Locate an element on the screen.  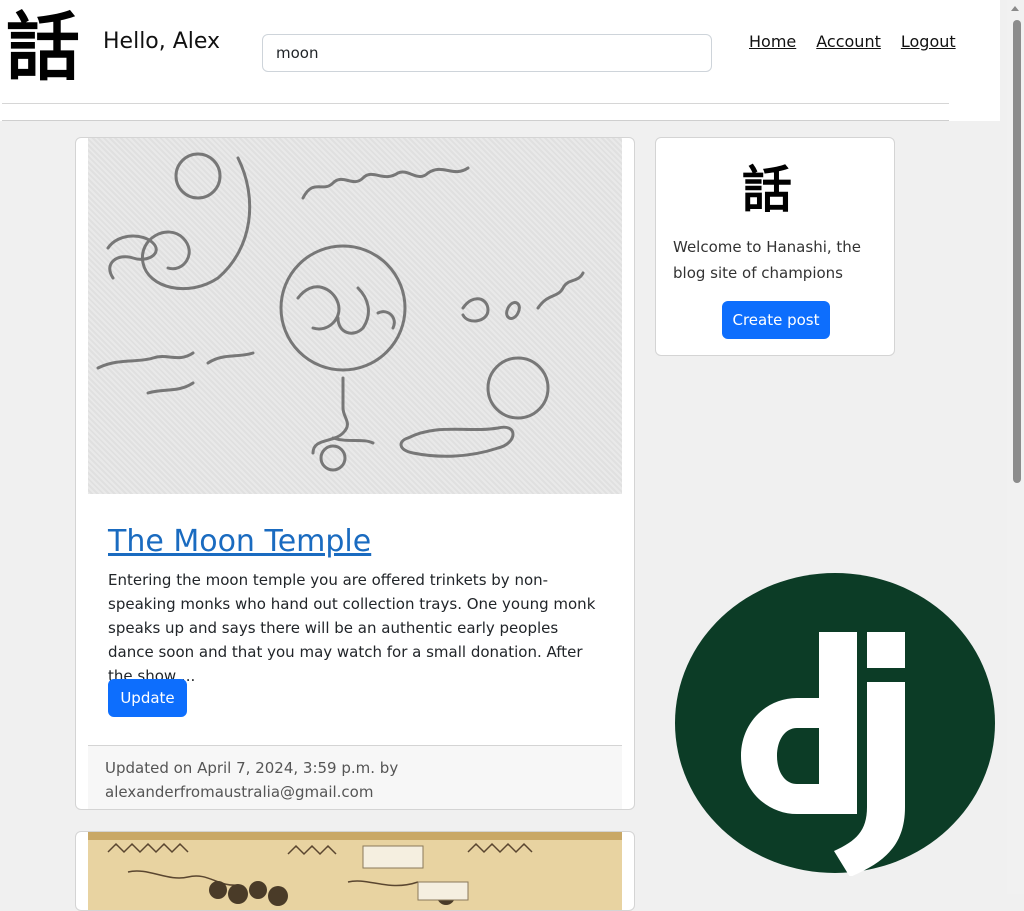
header: 話 Hello, Alex Home Account Logout is located at coordinates (500, 60).